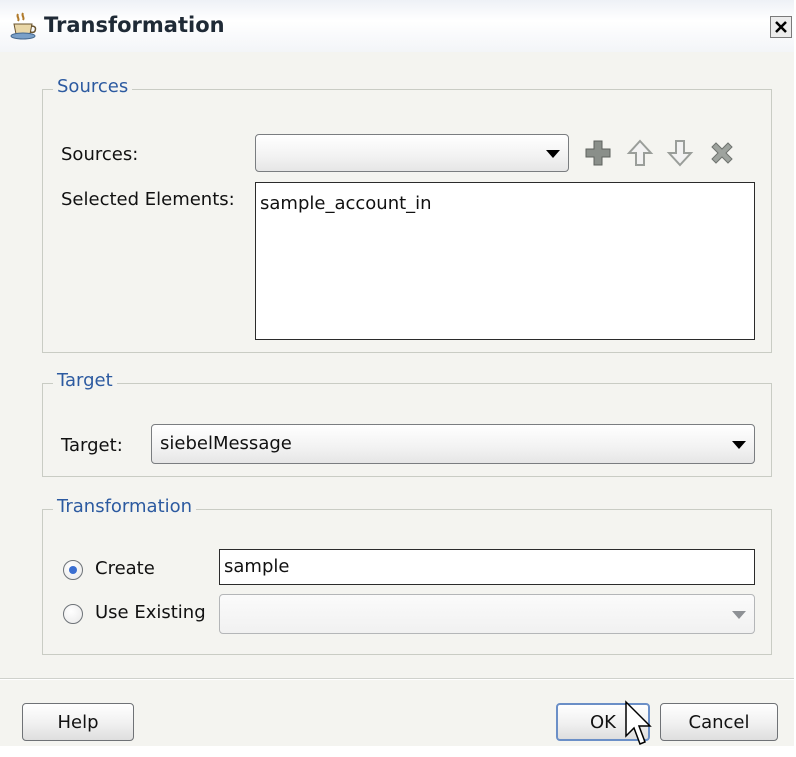  Describe the element at coordinates (453, 444) in the screenshot. I see `target-combo: siebelMessage` at that location.